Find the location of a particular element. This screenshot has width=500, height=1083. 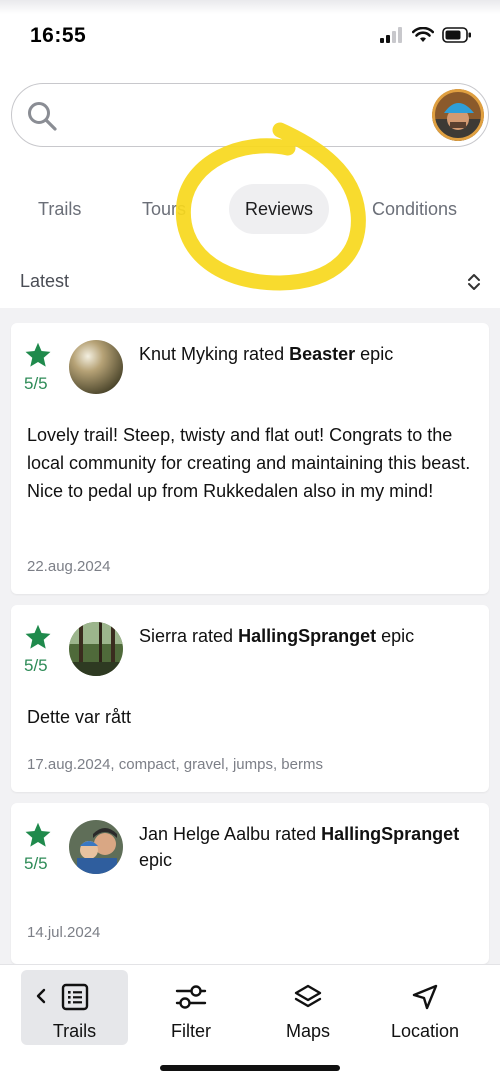

nav-maps: Maps is located at coordinates (308, 1007).